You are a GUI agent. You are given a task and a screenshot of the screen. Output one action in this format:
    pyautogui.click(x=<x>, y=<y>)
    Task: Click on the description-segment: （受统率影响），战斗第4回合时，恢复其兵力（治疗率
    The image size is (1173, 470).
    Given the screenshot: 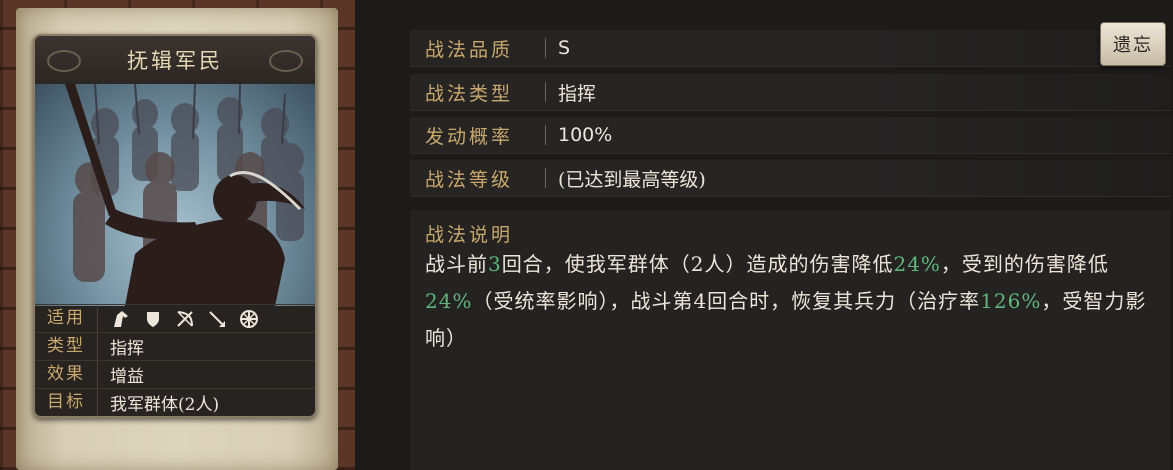 What is the action you would take?
    pyautogui.click(x=726, y=301)
    